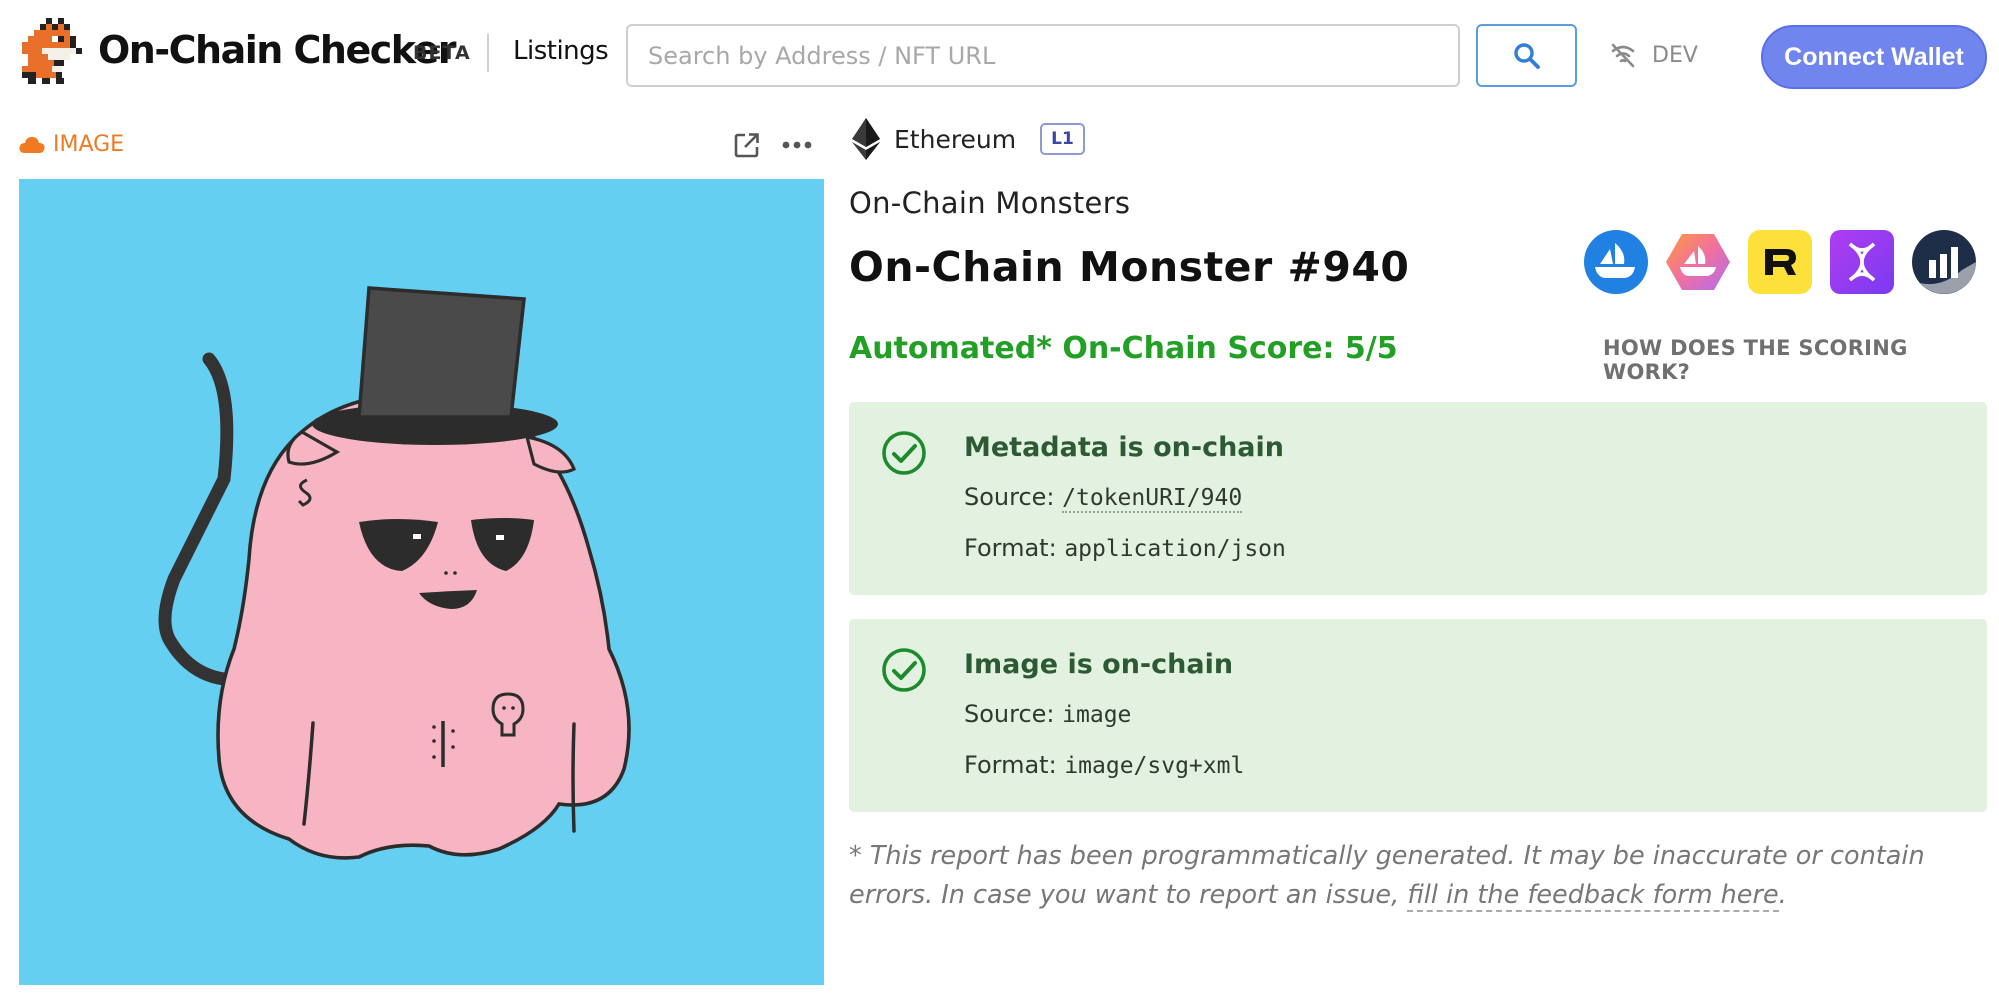 The image size is (1999, 999). Describe the element at coordinates (1154, 766) in the screenshot. I see `format-value: image/svg+xml` at that location.